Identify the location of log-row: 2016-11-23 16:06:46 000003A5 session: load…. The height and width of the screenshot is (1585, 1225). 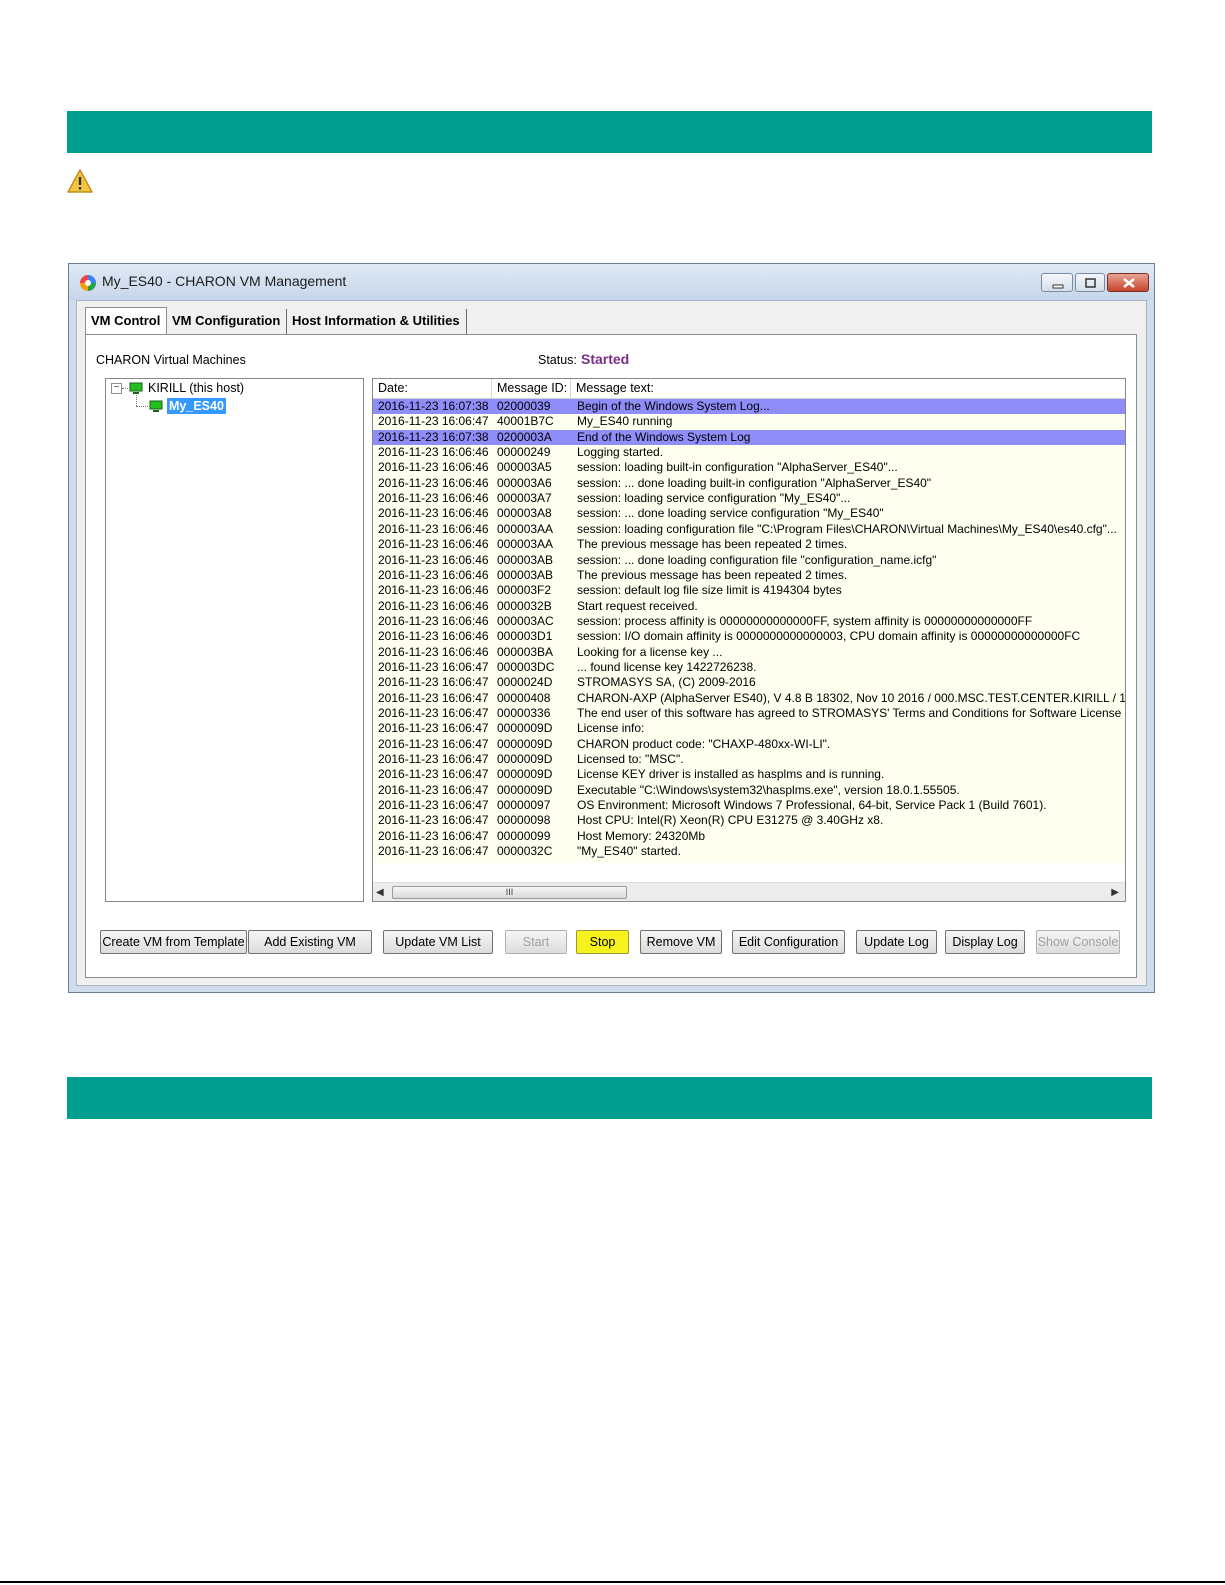
(749, 467).